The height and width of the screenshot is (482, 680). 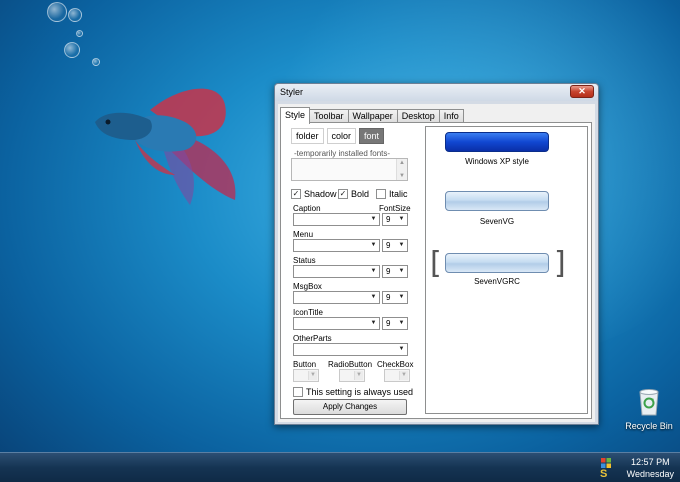 What do you see at coordinates (649, 426) in the screenshot?
I see `recycle-bin-label: Recycle Bin` at bounding box center [649, 426].